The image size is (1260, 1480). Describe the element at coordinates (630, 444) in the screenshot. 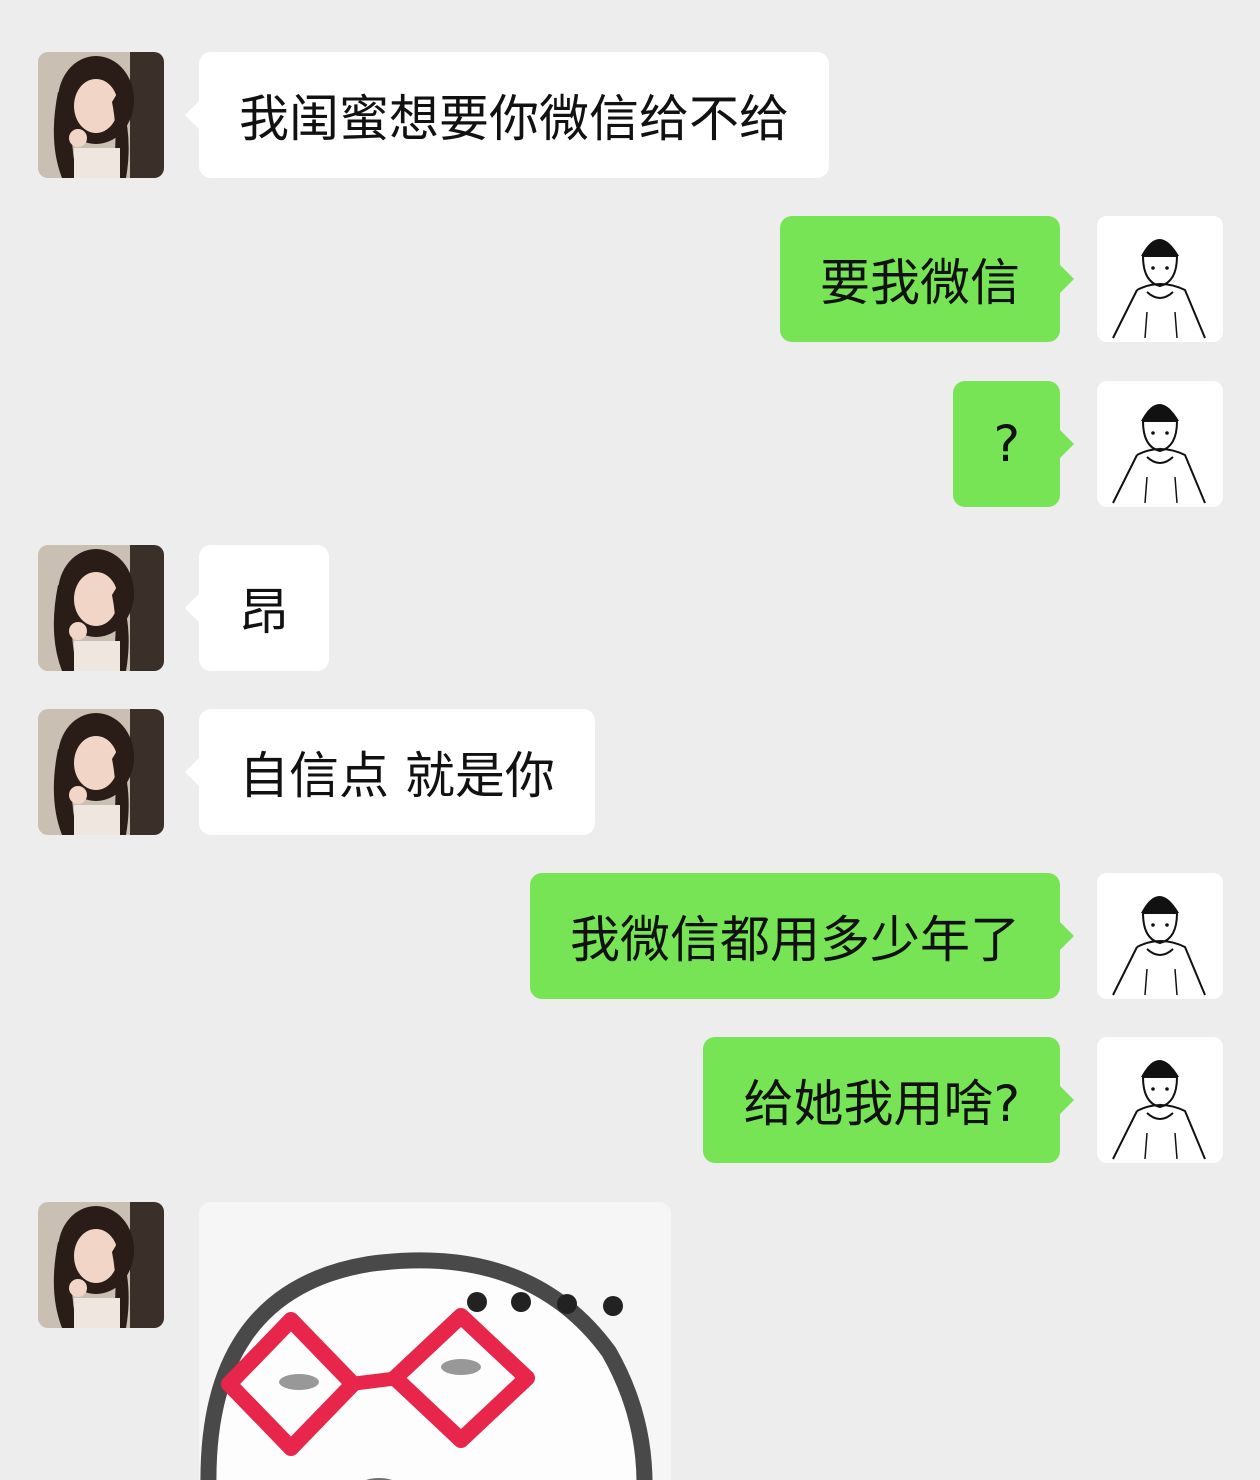

I see `message-row-outgoing: ?` at that location.